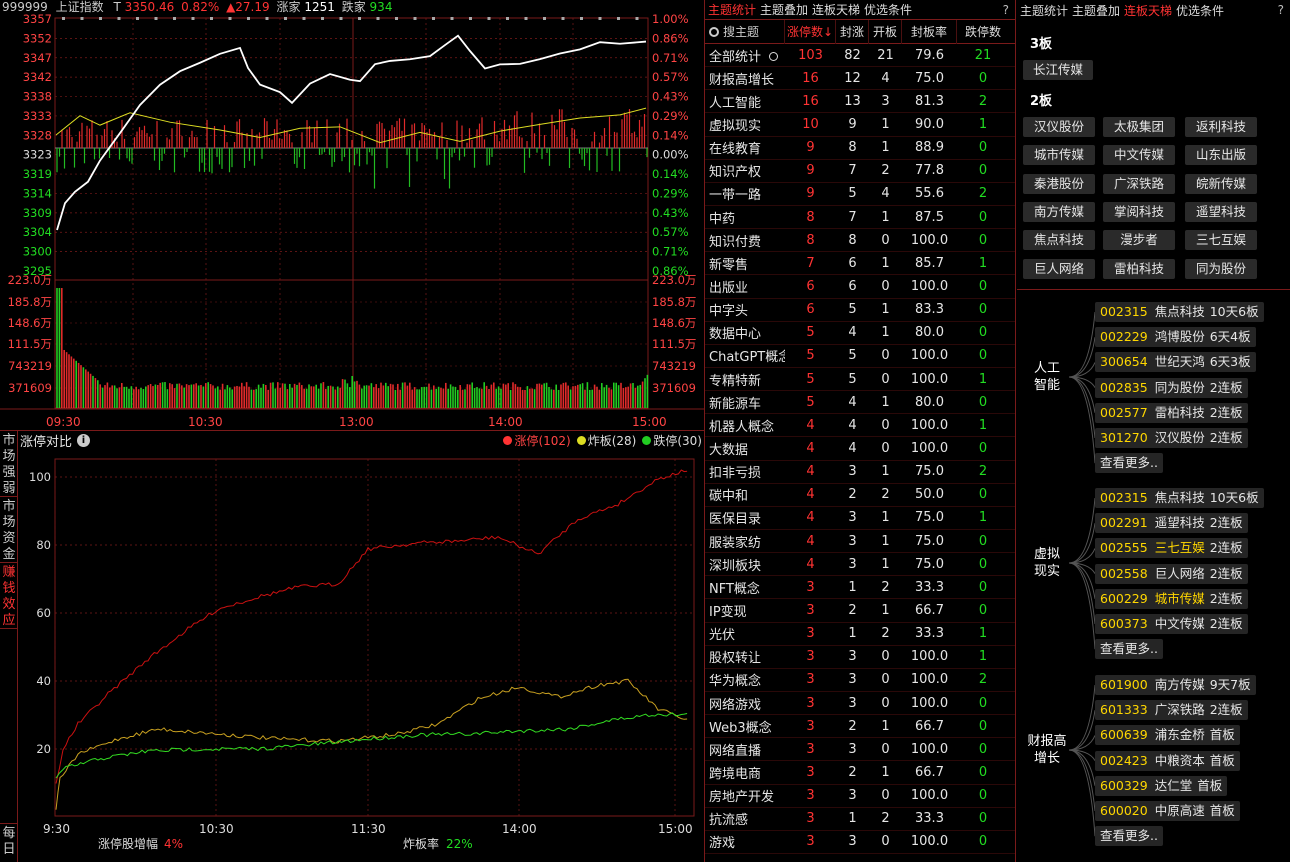  What do you see at coordinates (929, 31) in the screenshot?
I see `col-seal-rate: 封板率` at bounding box center [929, 31].